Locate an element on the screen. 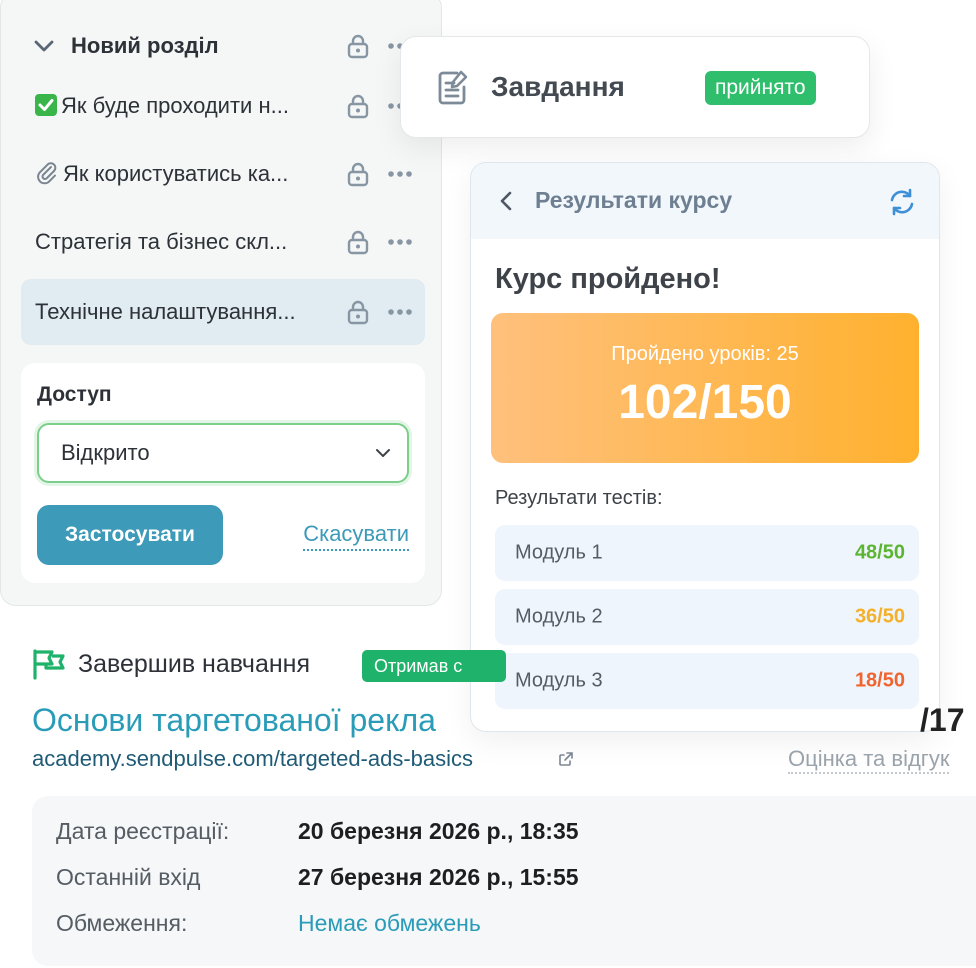  access-select: Відкрито is located at coordinates (223, 453).